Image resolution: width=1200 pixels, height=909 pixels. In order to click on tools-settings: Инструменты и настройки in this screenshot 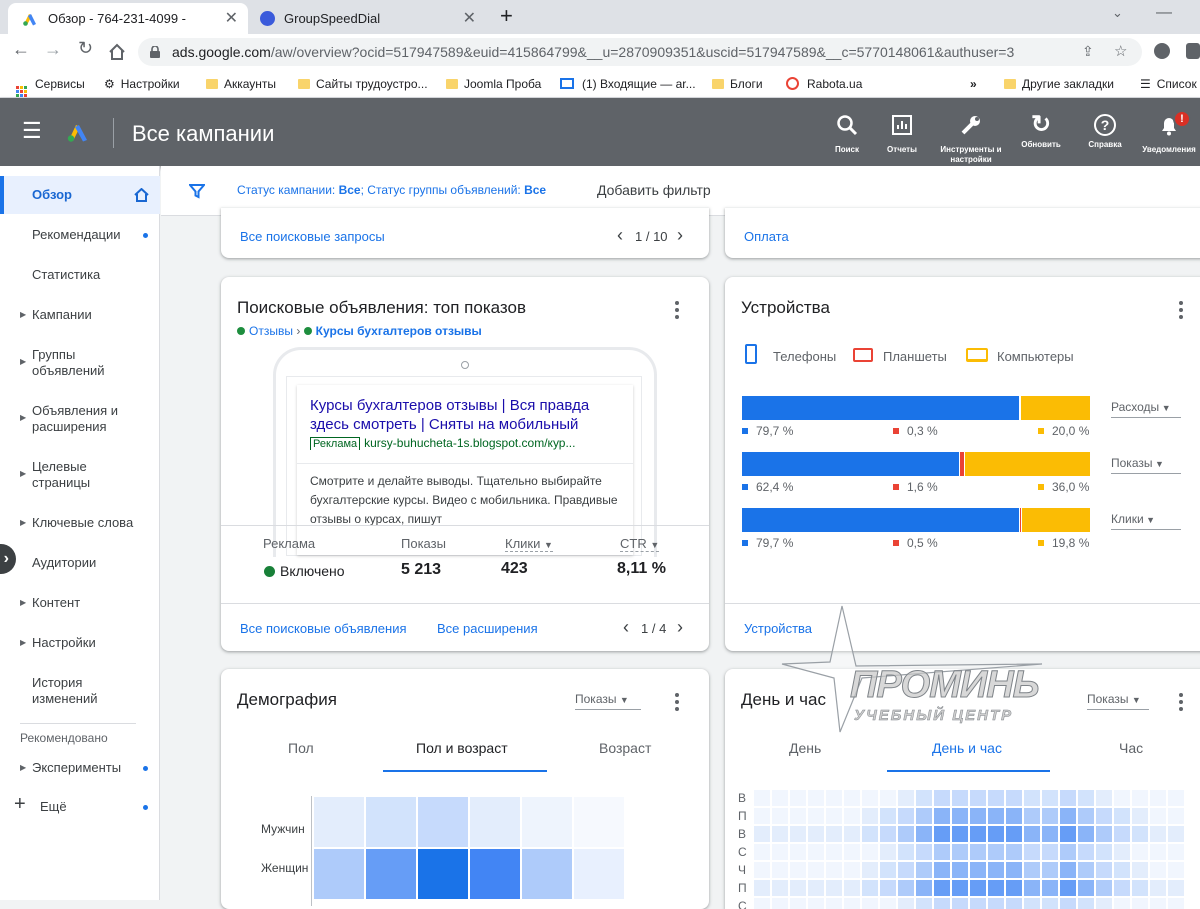, I will do `click(971, 139)`.